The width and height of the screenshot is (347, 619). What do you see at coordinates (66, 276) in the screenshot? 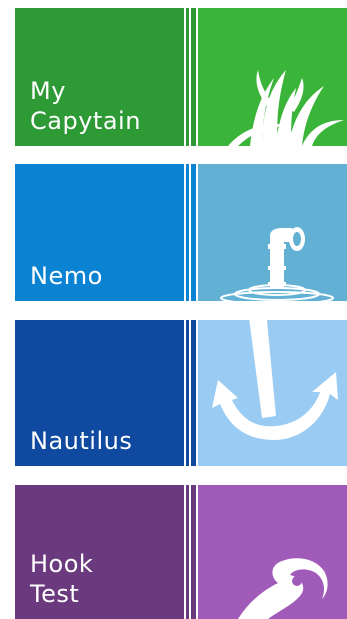
I see `tile-label: Nemo` at bounding box center [66, 276].